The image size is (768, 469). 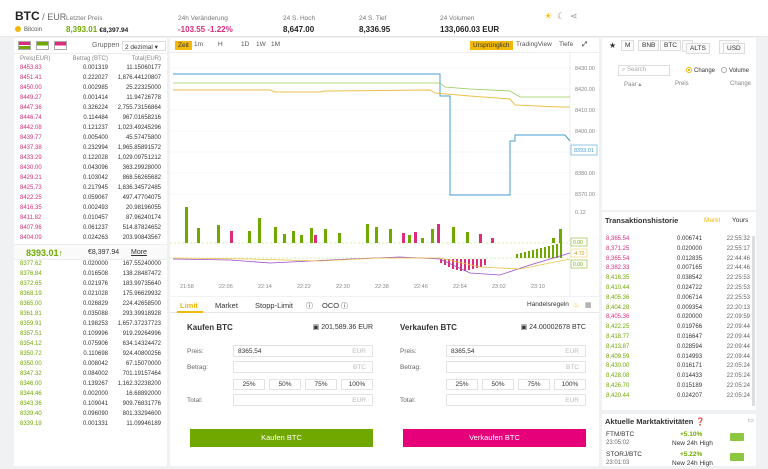 I want to click on radio-volume: Volume, so click(x=735, y=70).